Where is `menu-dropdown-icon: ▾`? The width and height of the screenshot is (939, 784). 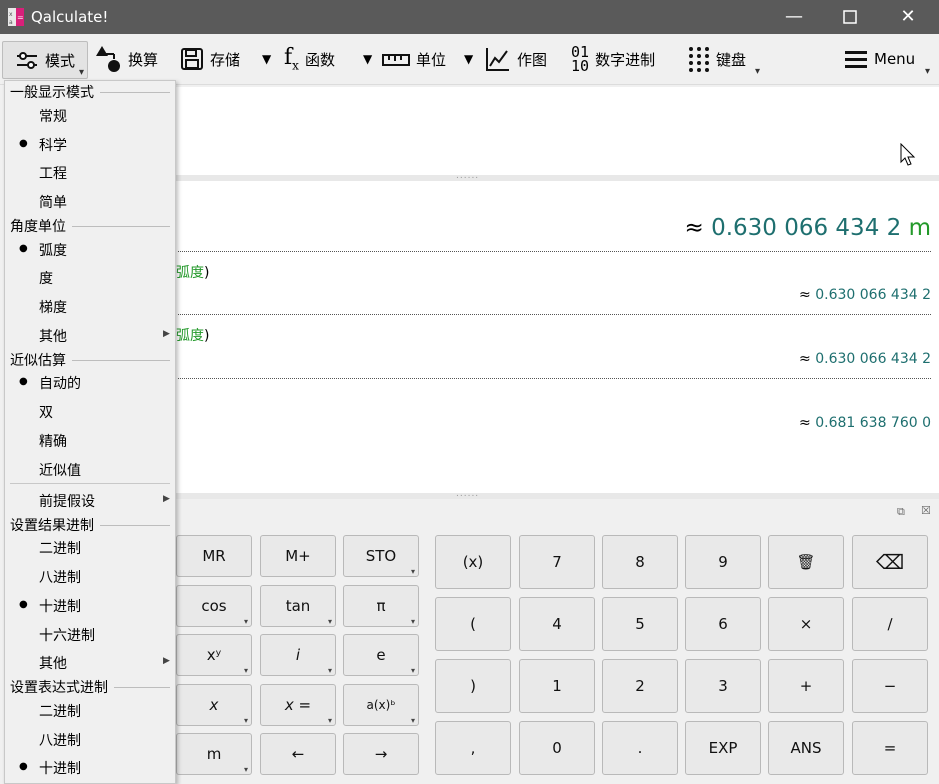
menu-dropdown-icon: ▾ is located at coordinates (927, 71).